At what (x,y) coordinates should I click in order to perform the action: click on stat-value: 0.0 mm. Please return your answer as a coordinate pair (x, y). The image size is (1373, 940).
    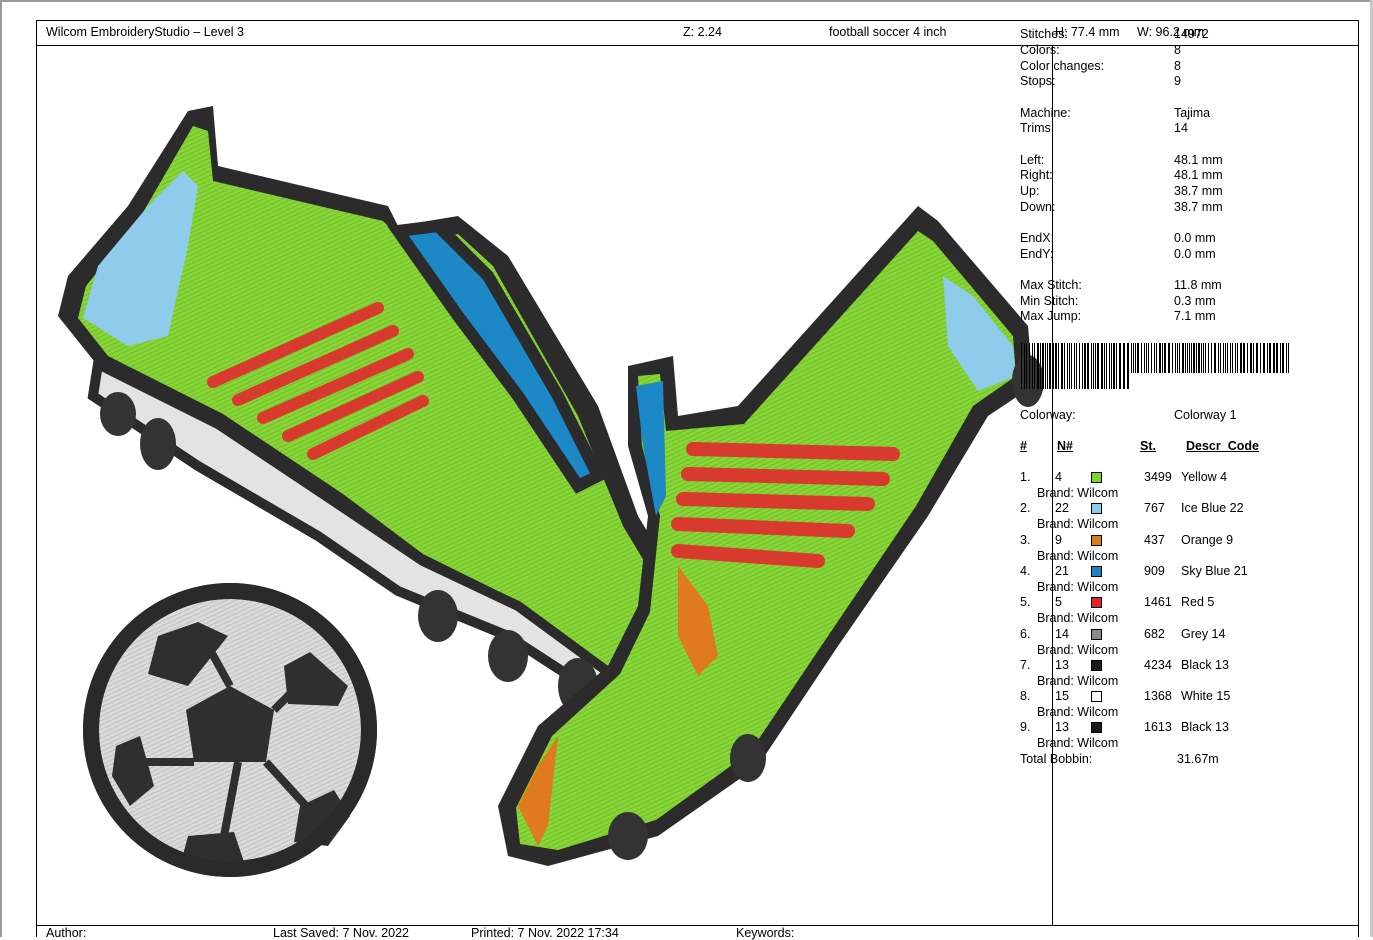
    Looking at the image, I should click on (1195, 238).